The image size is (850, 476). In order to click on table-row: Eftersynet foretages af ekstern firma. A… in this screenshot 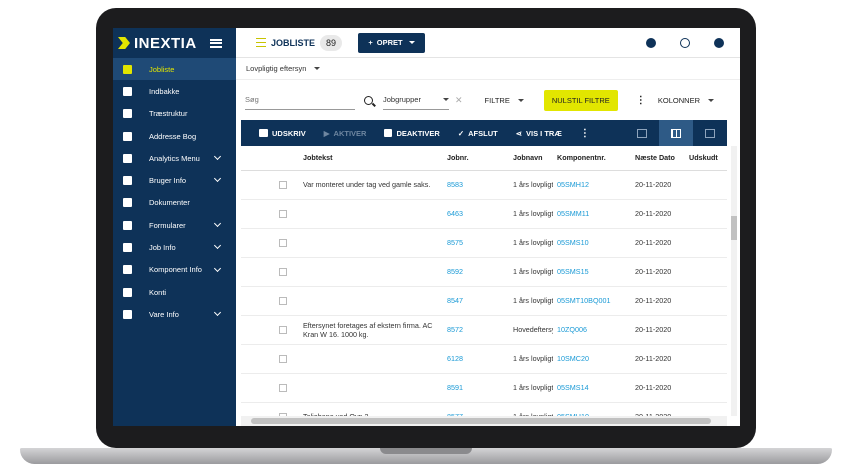, I will do `click(484, 330)`.